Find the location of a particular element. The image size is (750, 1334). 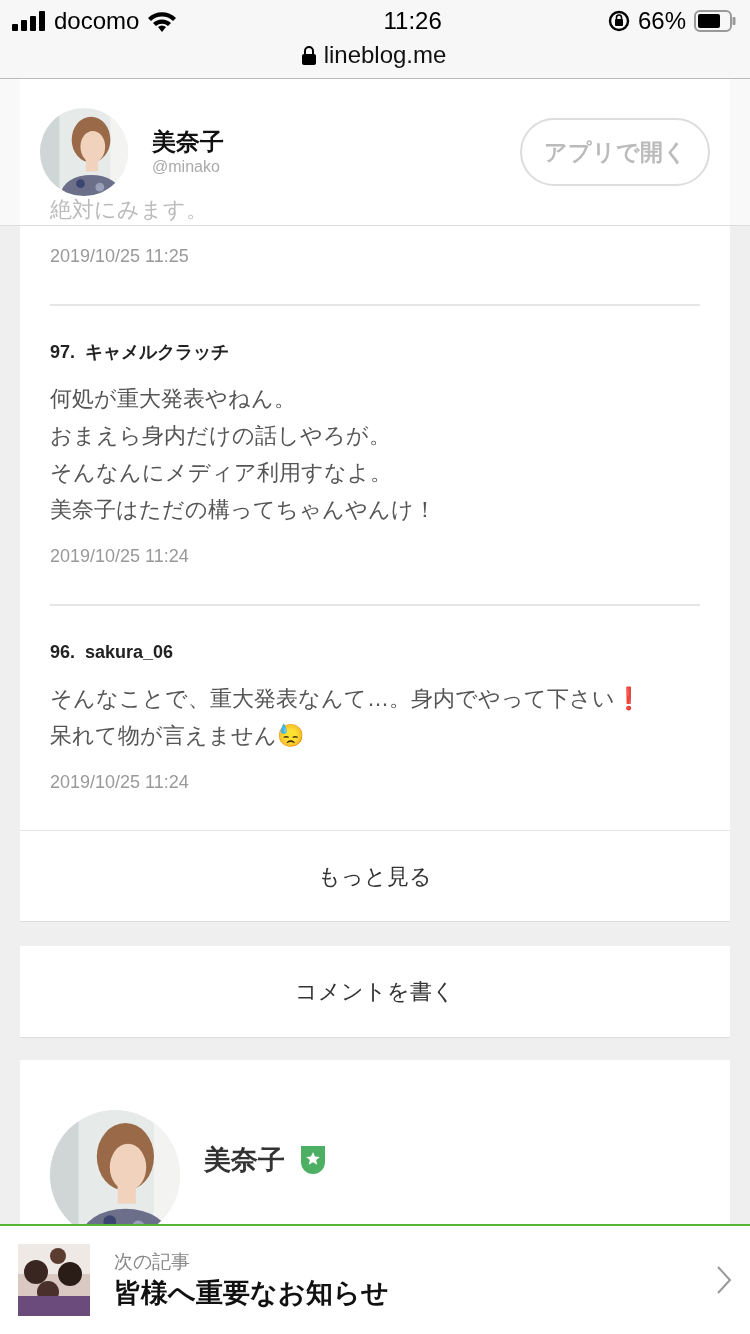

url-text: lineblog.me is located at coordinates (385, 55).